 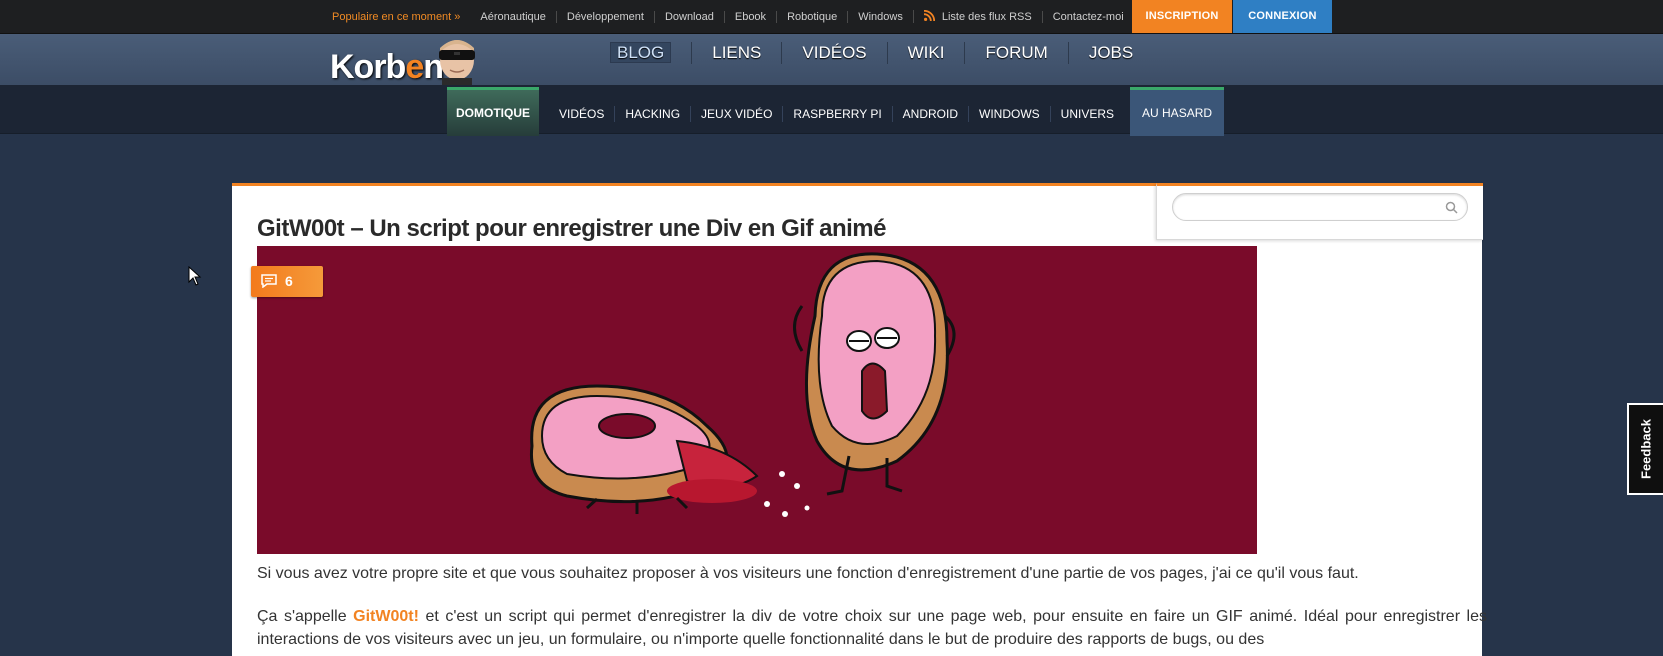 I want to click on site-header: Korben BLOG LIENS VIDÉOS WIKI FORUM JOBS, so click(x=831, y=60).